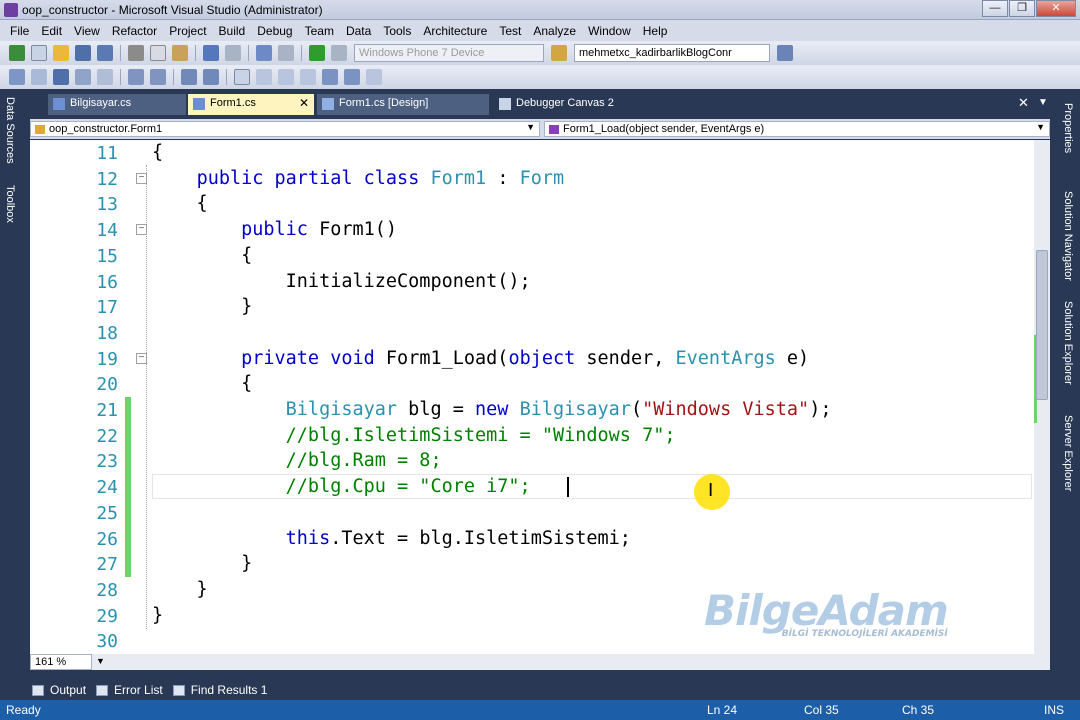  What do you see at coordinates (264, 53) in the screenshot?
I see `navigate-backward-icon` at bounding box center [264, 53].